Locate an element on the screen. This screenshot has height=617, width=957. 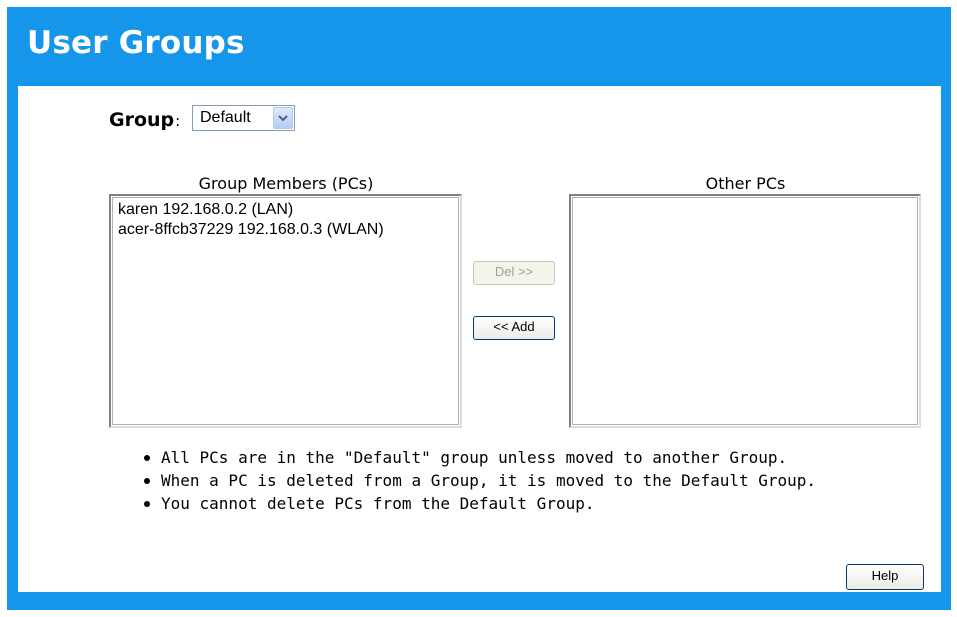
group-select-value: Default is located at coordinates (225, 117).